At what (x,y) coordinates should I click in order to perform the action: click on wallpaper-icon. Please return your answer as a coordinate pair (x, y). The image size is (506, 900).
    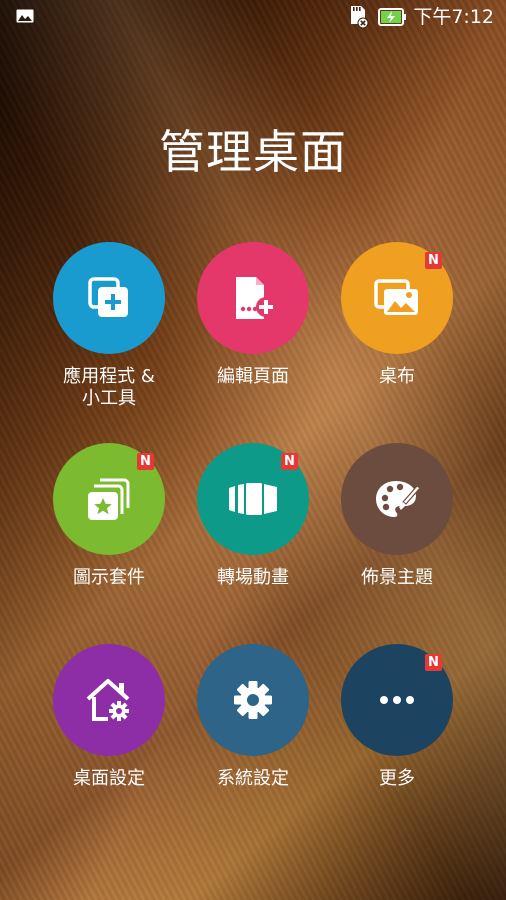
    Looking at the image, I should click on (396, 297).